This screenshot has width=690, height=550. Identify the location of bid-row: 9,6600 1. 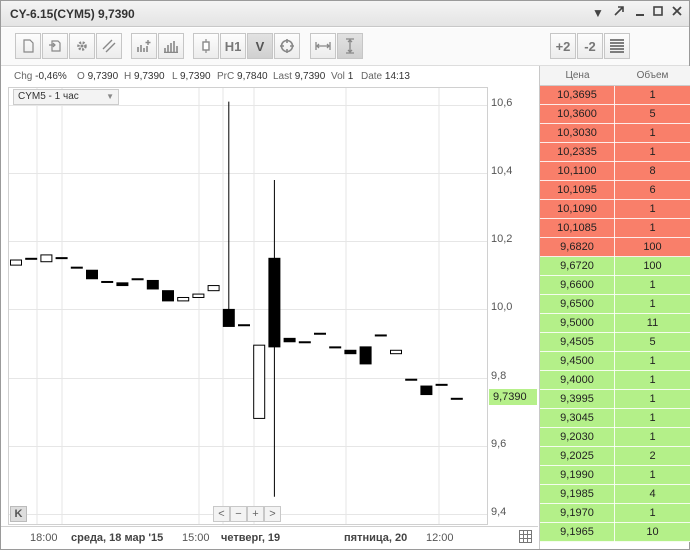
(615, 285).